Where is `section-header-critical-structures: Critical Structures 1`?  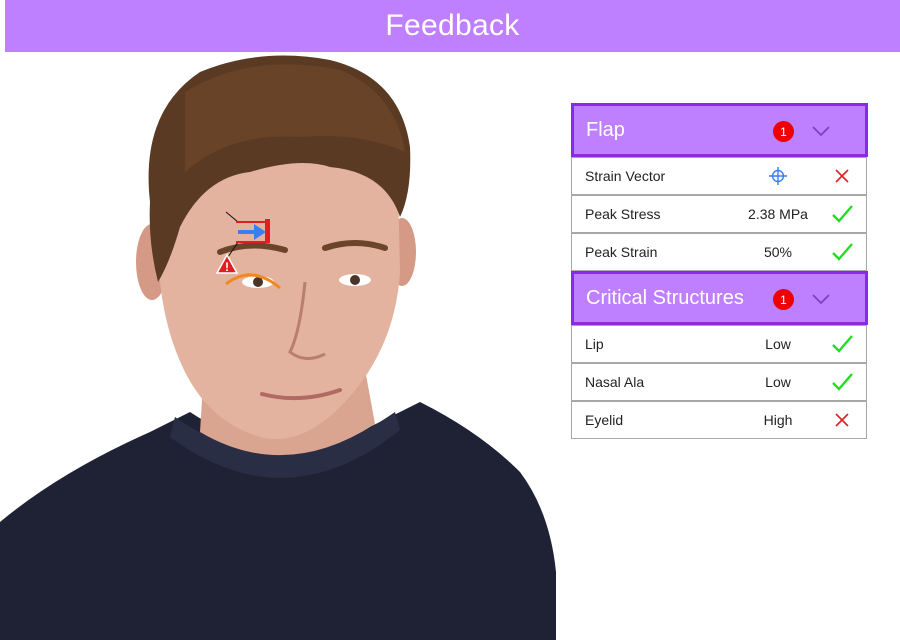
section-header-critical-structures: Critical Structures 1 is located at coordinates (719, 298).